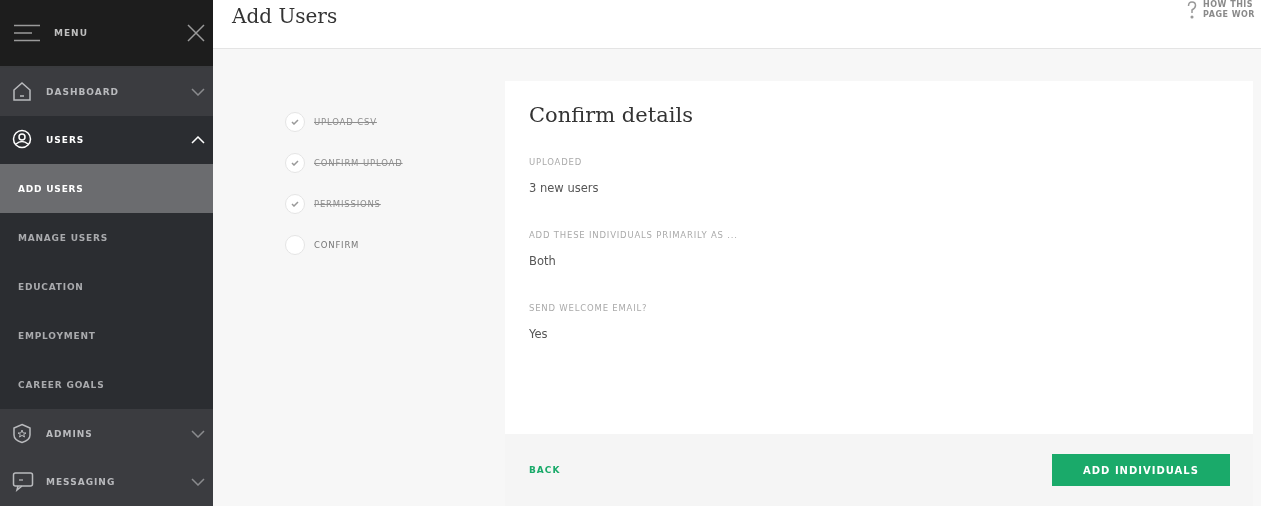 The height and width of the screenshot is (506, 1261). What do you see at coordinates (1192, 10) in the screenshot?
I see `question-icon` at bounding box center [1192, 10].